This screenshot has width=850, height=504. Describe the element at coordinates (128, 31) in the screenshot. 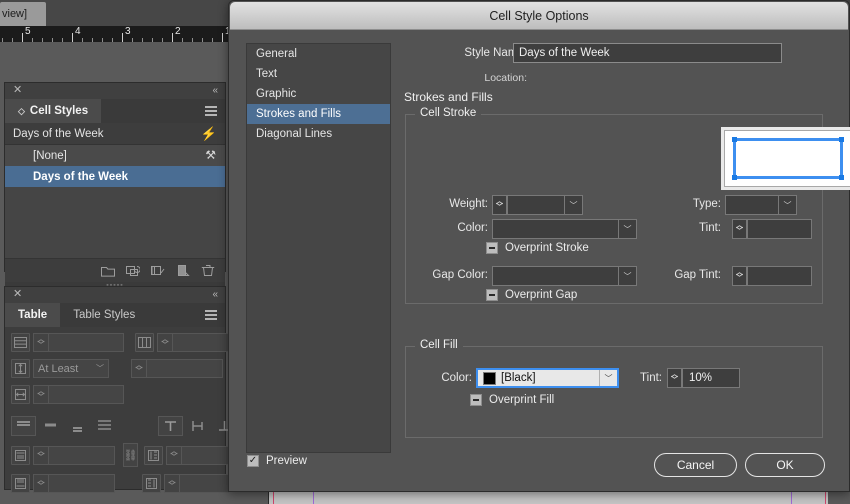

I see `ruler-tick-label: 3` at that location.